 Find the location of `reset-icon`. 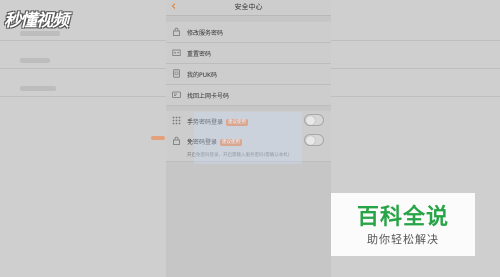

reset-icon is located at coordinates (176, 52).